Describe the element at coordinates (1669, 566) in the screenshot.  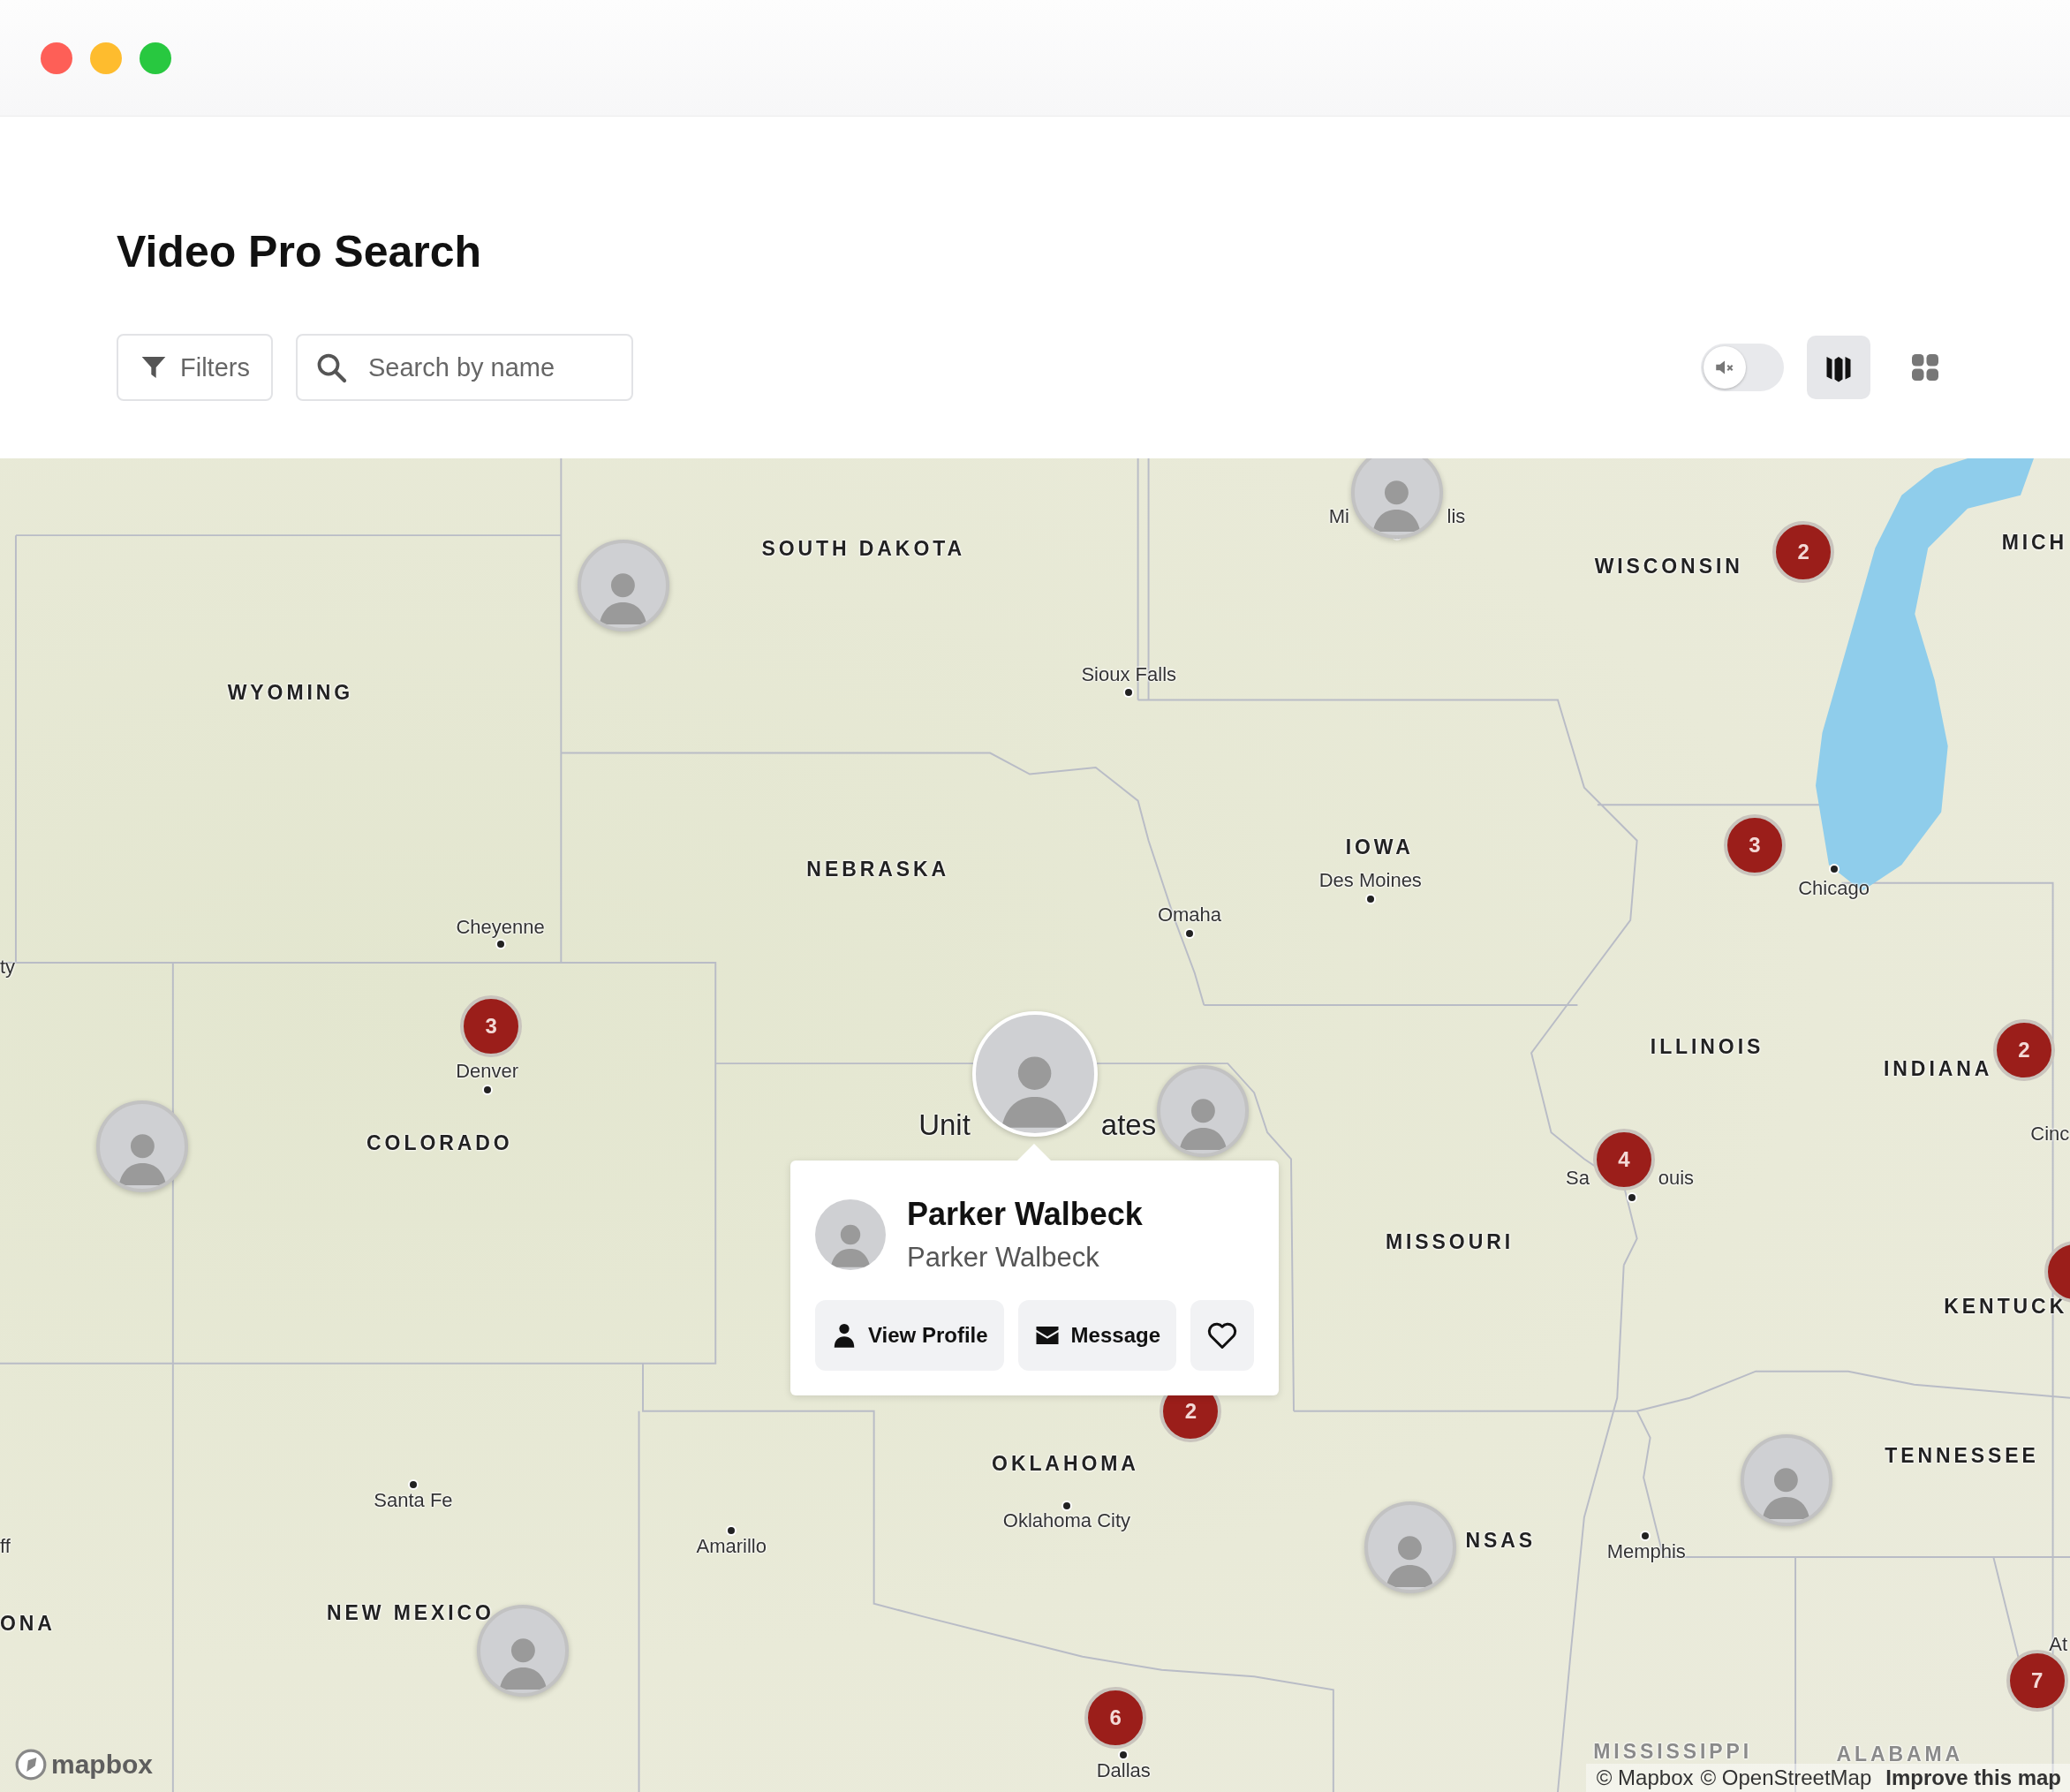
I see `state-label: WISCONSIN` at that location.